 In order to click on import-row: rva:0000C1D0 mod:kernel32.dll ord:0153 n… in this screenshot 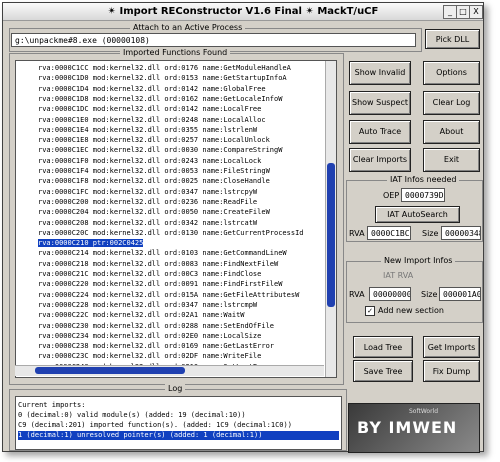, I will do `click(162, 78)`.